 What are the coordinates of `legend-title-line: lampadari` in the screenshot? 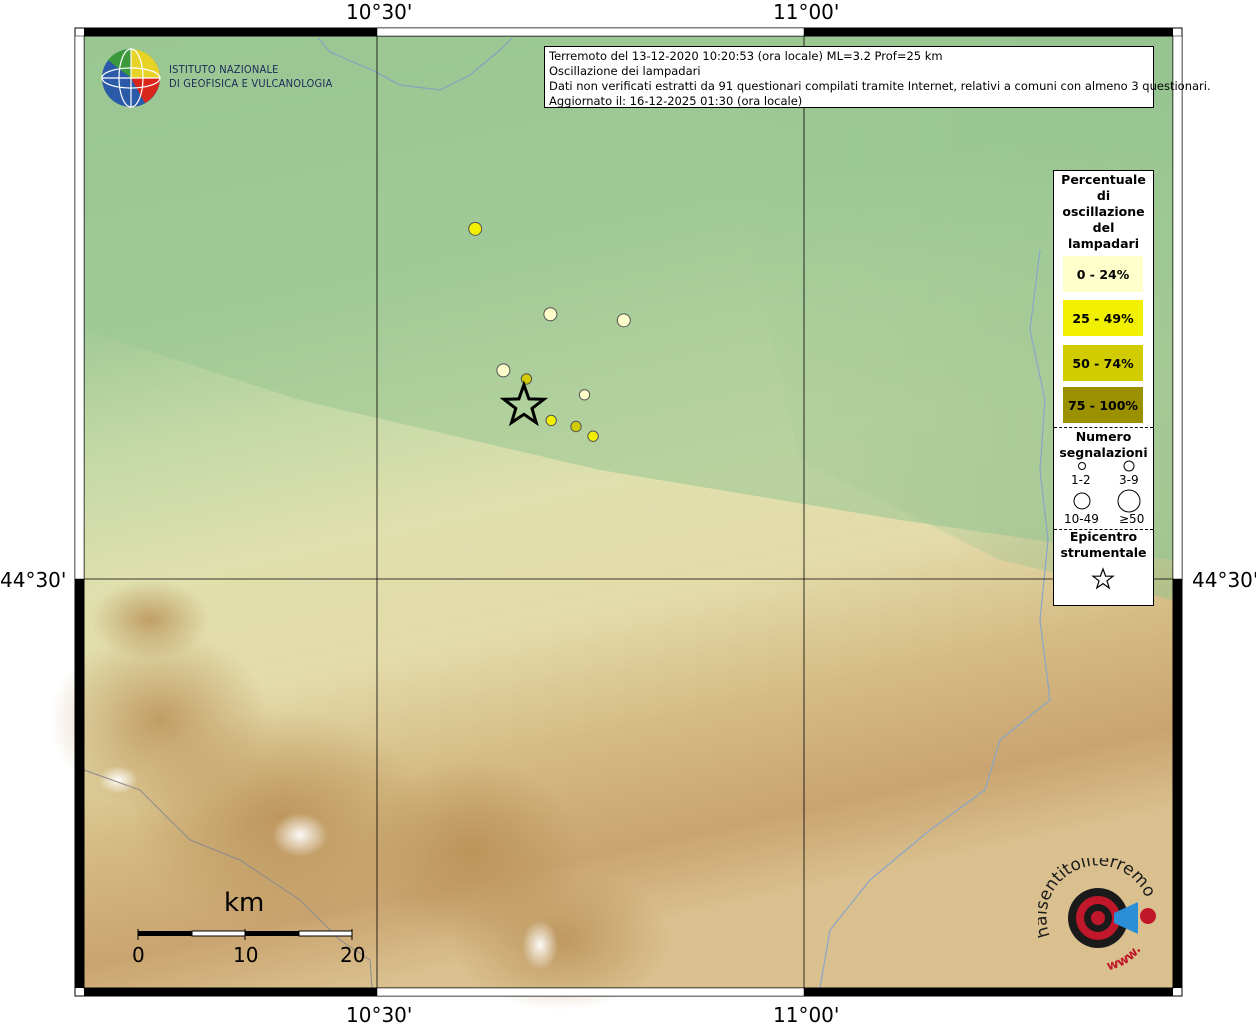 It's located at (1103, 243).